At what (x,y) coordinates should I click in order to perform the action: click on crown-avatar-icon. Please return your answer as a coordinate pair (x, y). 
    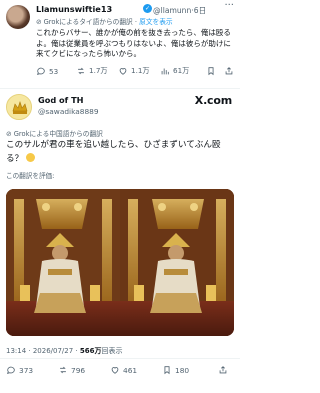
    Looking at the image, I should click on (19, 107).